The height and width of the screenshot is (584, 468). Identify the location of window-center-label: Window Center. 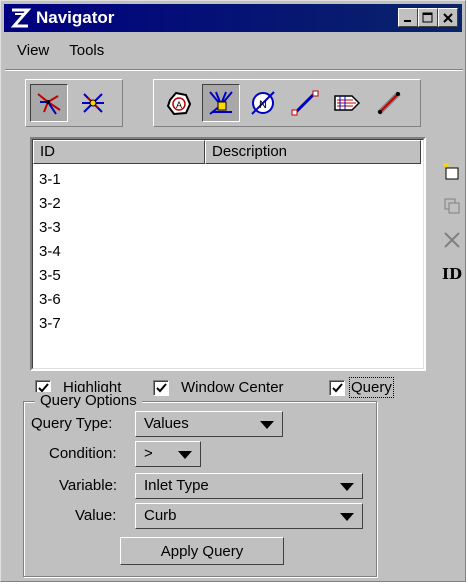
(232, 387).